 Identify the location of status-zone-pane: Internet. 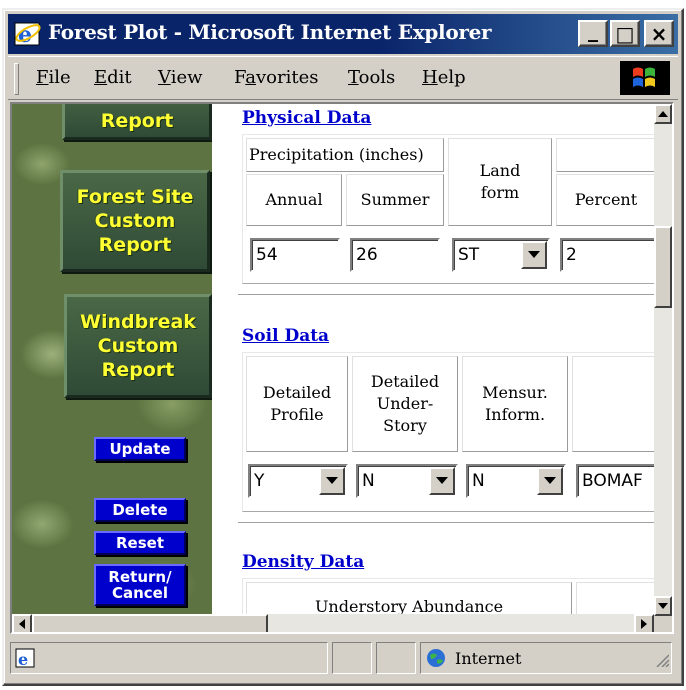
(546, 658).